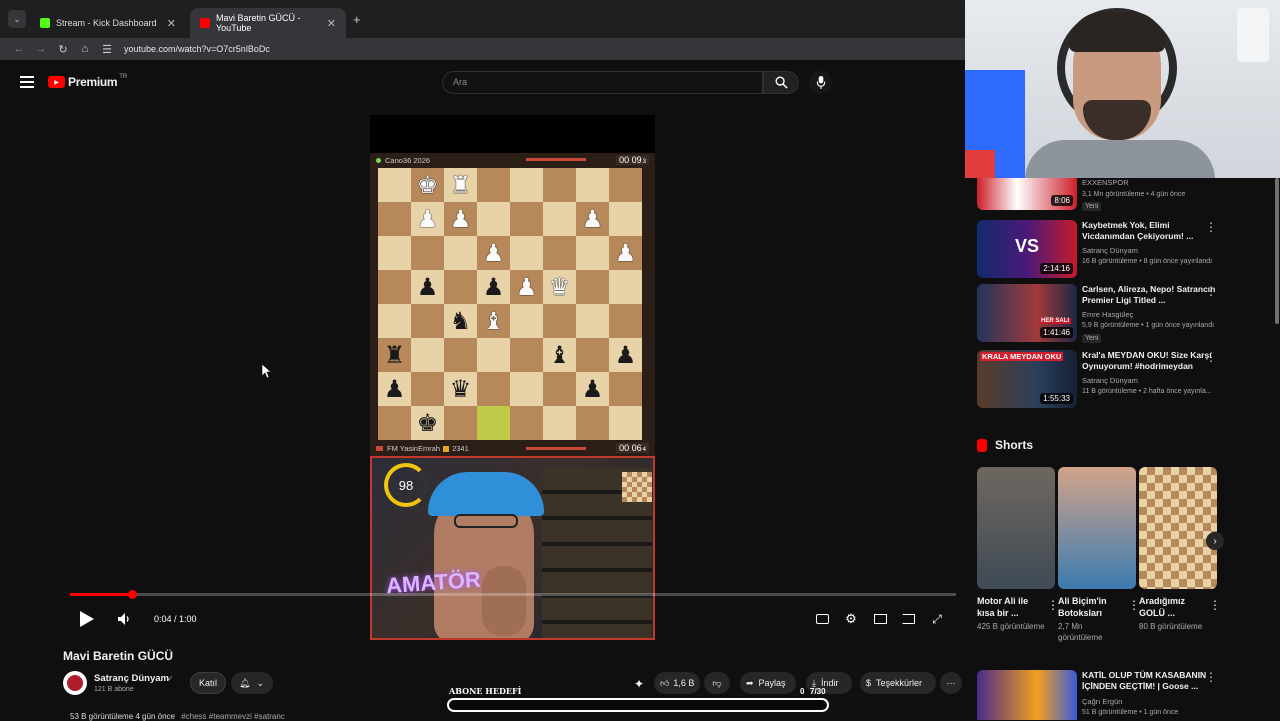  I want to click on menu-icon, so click(27, 82).